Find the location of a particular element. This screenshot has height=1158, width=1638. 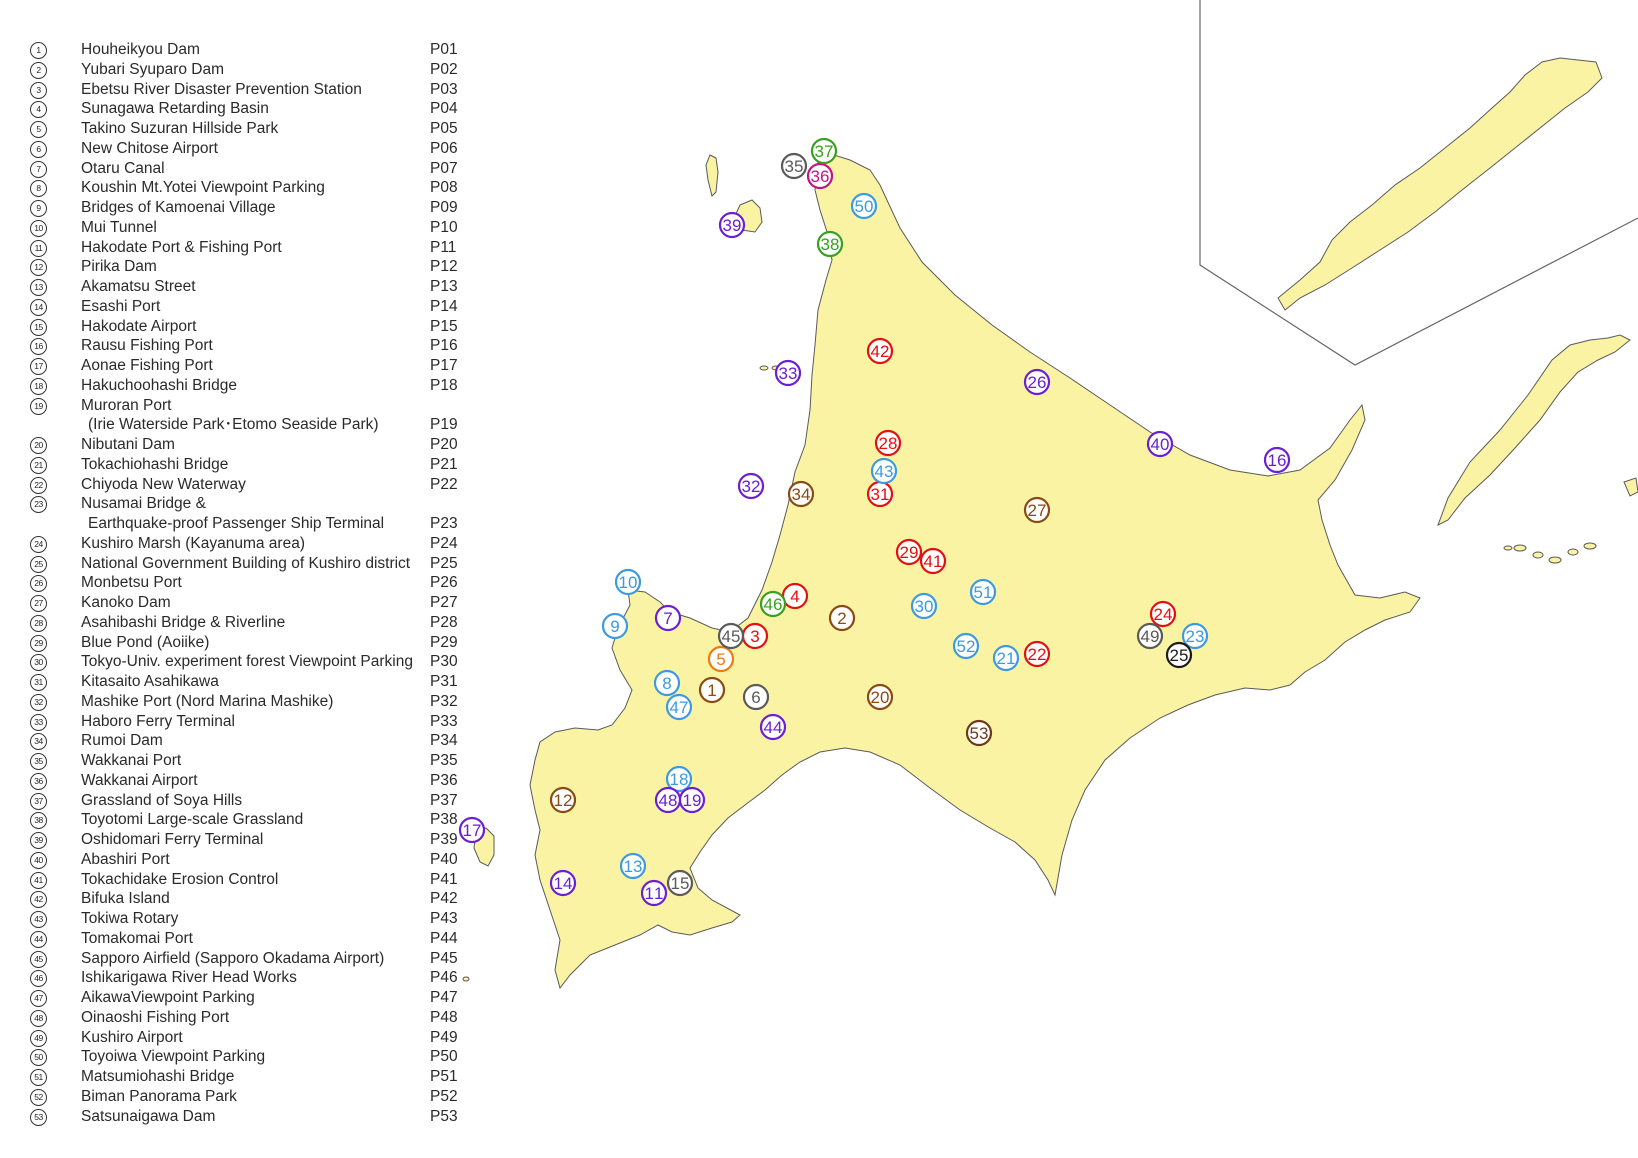

map-marker-label: 2 is located at coordinates (841, 618).